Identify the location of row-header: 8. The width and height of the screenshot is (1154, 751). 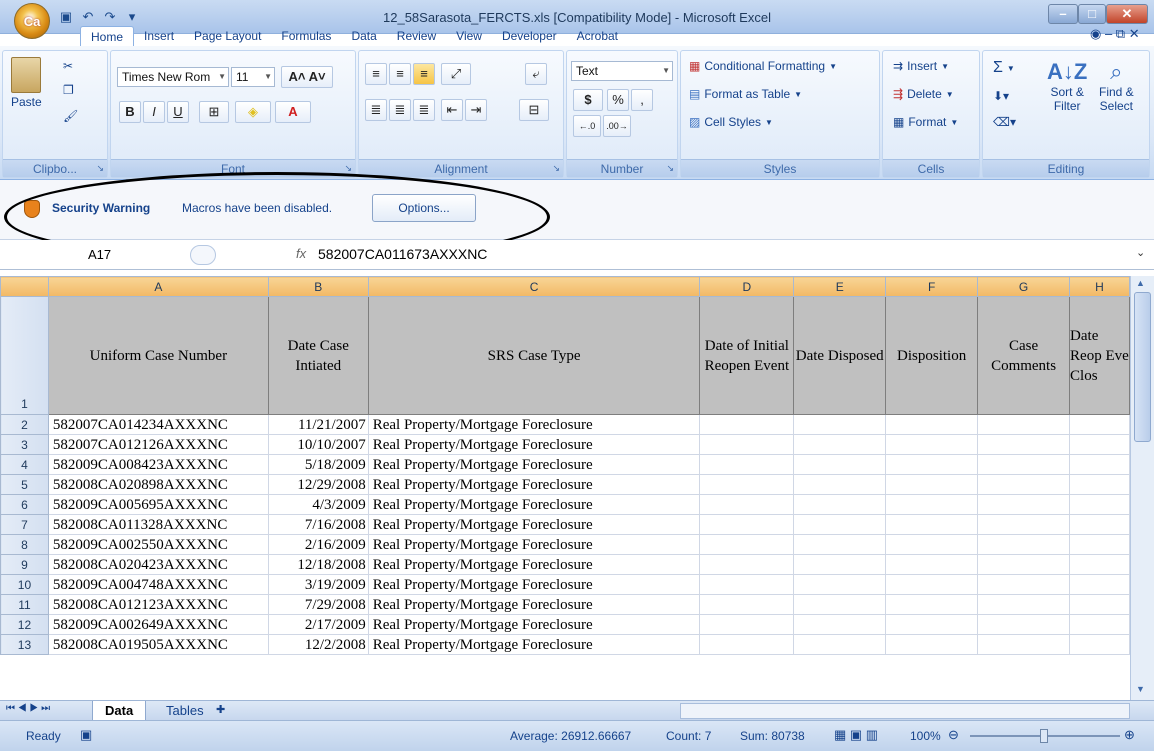
(24, 544).